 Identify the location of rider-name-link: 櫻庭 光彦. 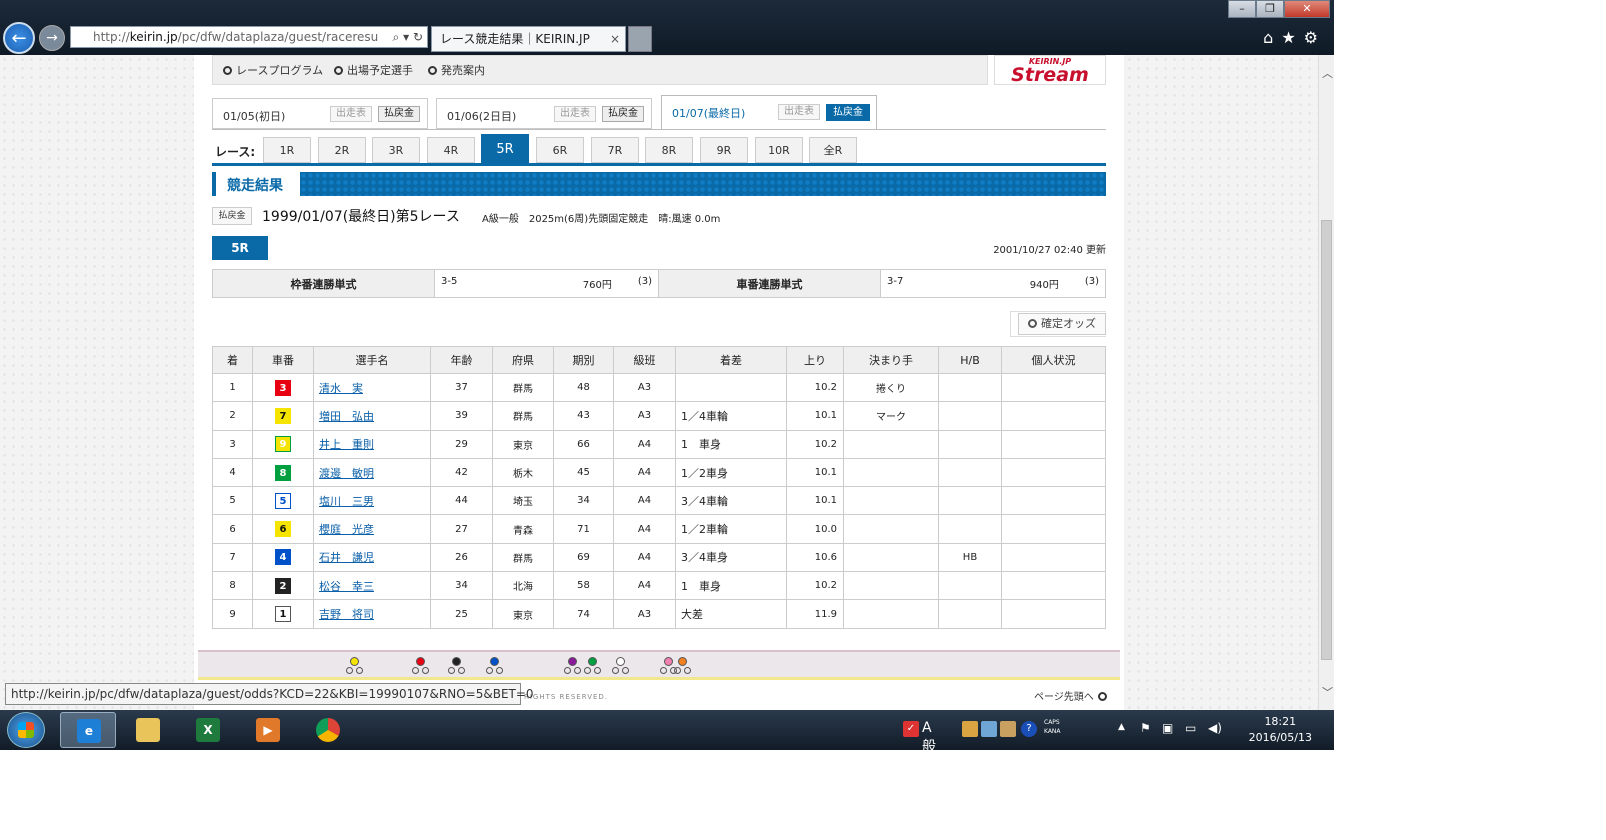
(346, 529).